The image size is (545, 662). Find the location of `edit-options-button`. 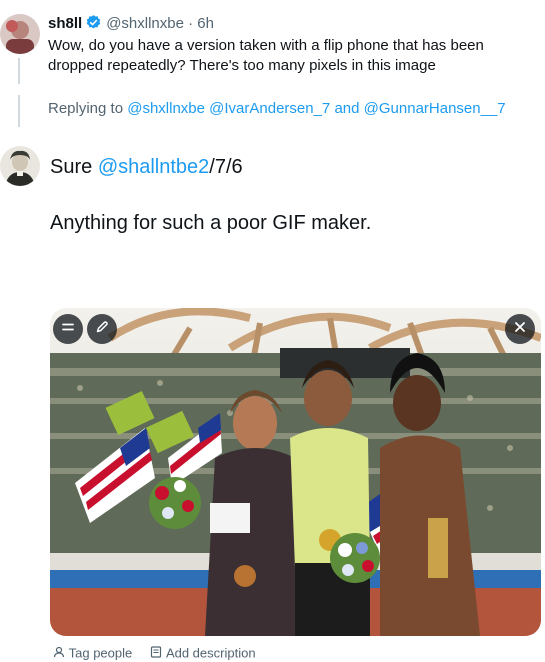

edit-options-button is located at coordinates (68, 329).